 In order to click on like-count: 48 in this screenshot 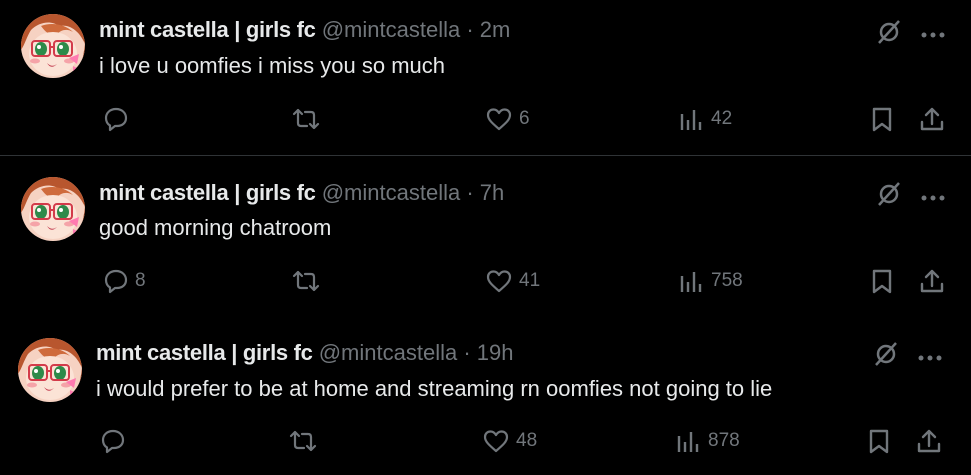, I will do `click(527, 440)`.